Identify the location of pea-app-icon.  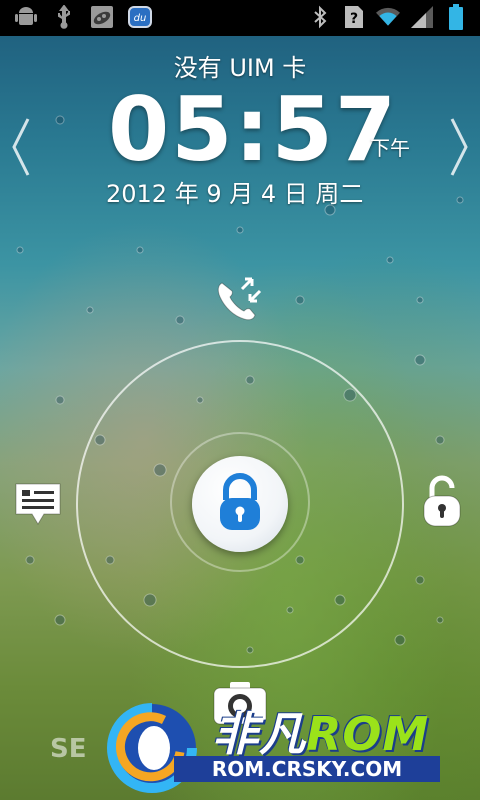
(102, 17).